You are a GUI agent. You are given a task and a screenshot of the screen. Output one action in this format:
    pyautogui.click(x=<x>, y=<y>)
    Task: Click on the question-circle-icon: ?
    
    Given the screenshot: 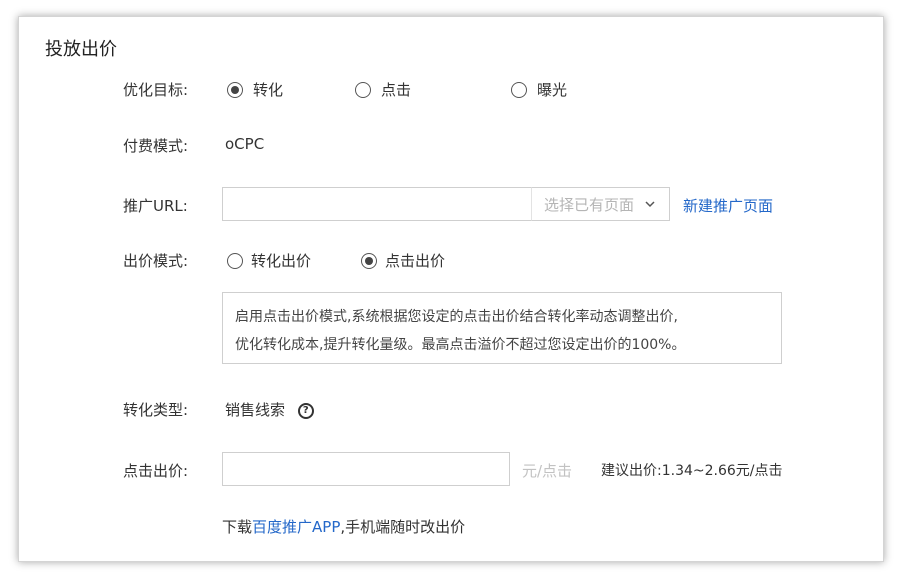 What is the action you would take?
    pyautogui.click(x=305, y=410)
    